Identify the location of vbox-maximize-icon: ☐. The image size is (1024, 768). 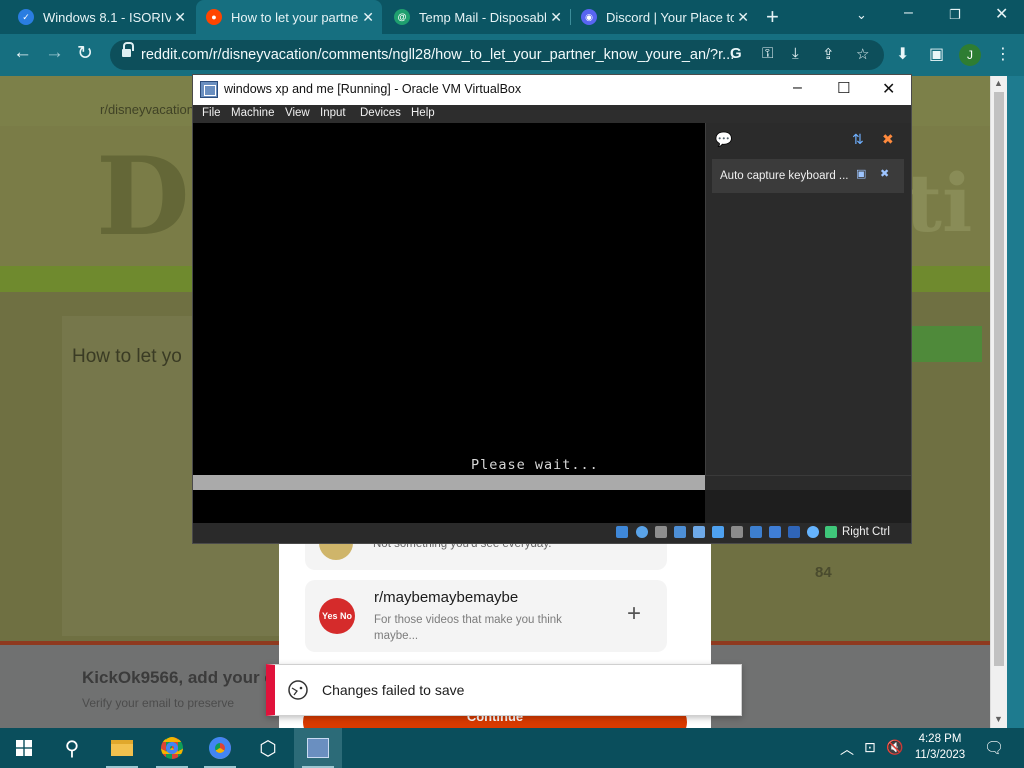
(843, 88).